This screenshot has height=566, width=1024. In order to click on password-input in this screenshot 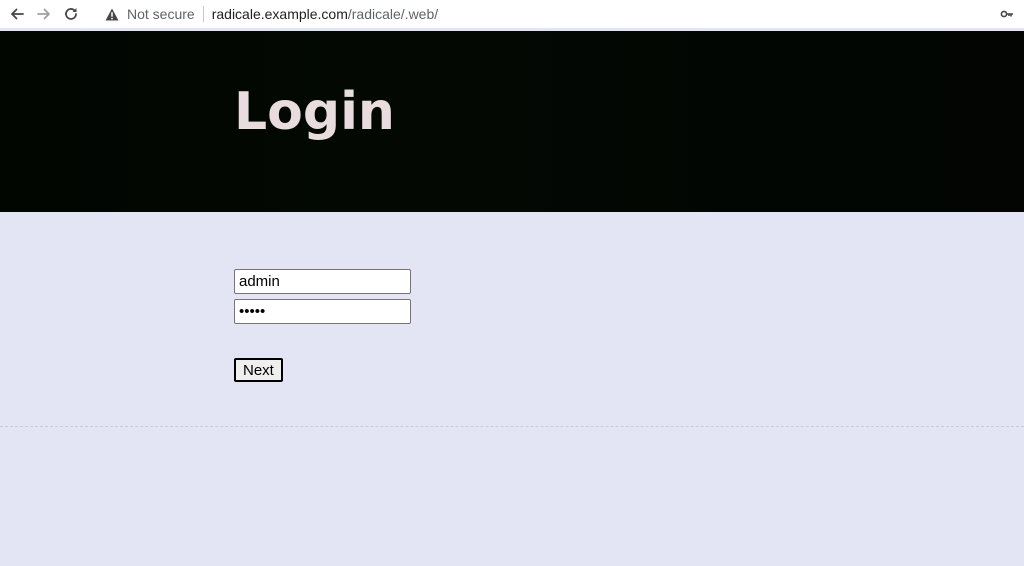, I will do `click(322, 311)`.